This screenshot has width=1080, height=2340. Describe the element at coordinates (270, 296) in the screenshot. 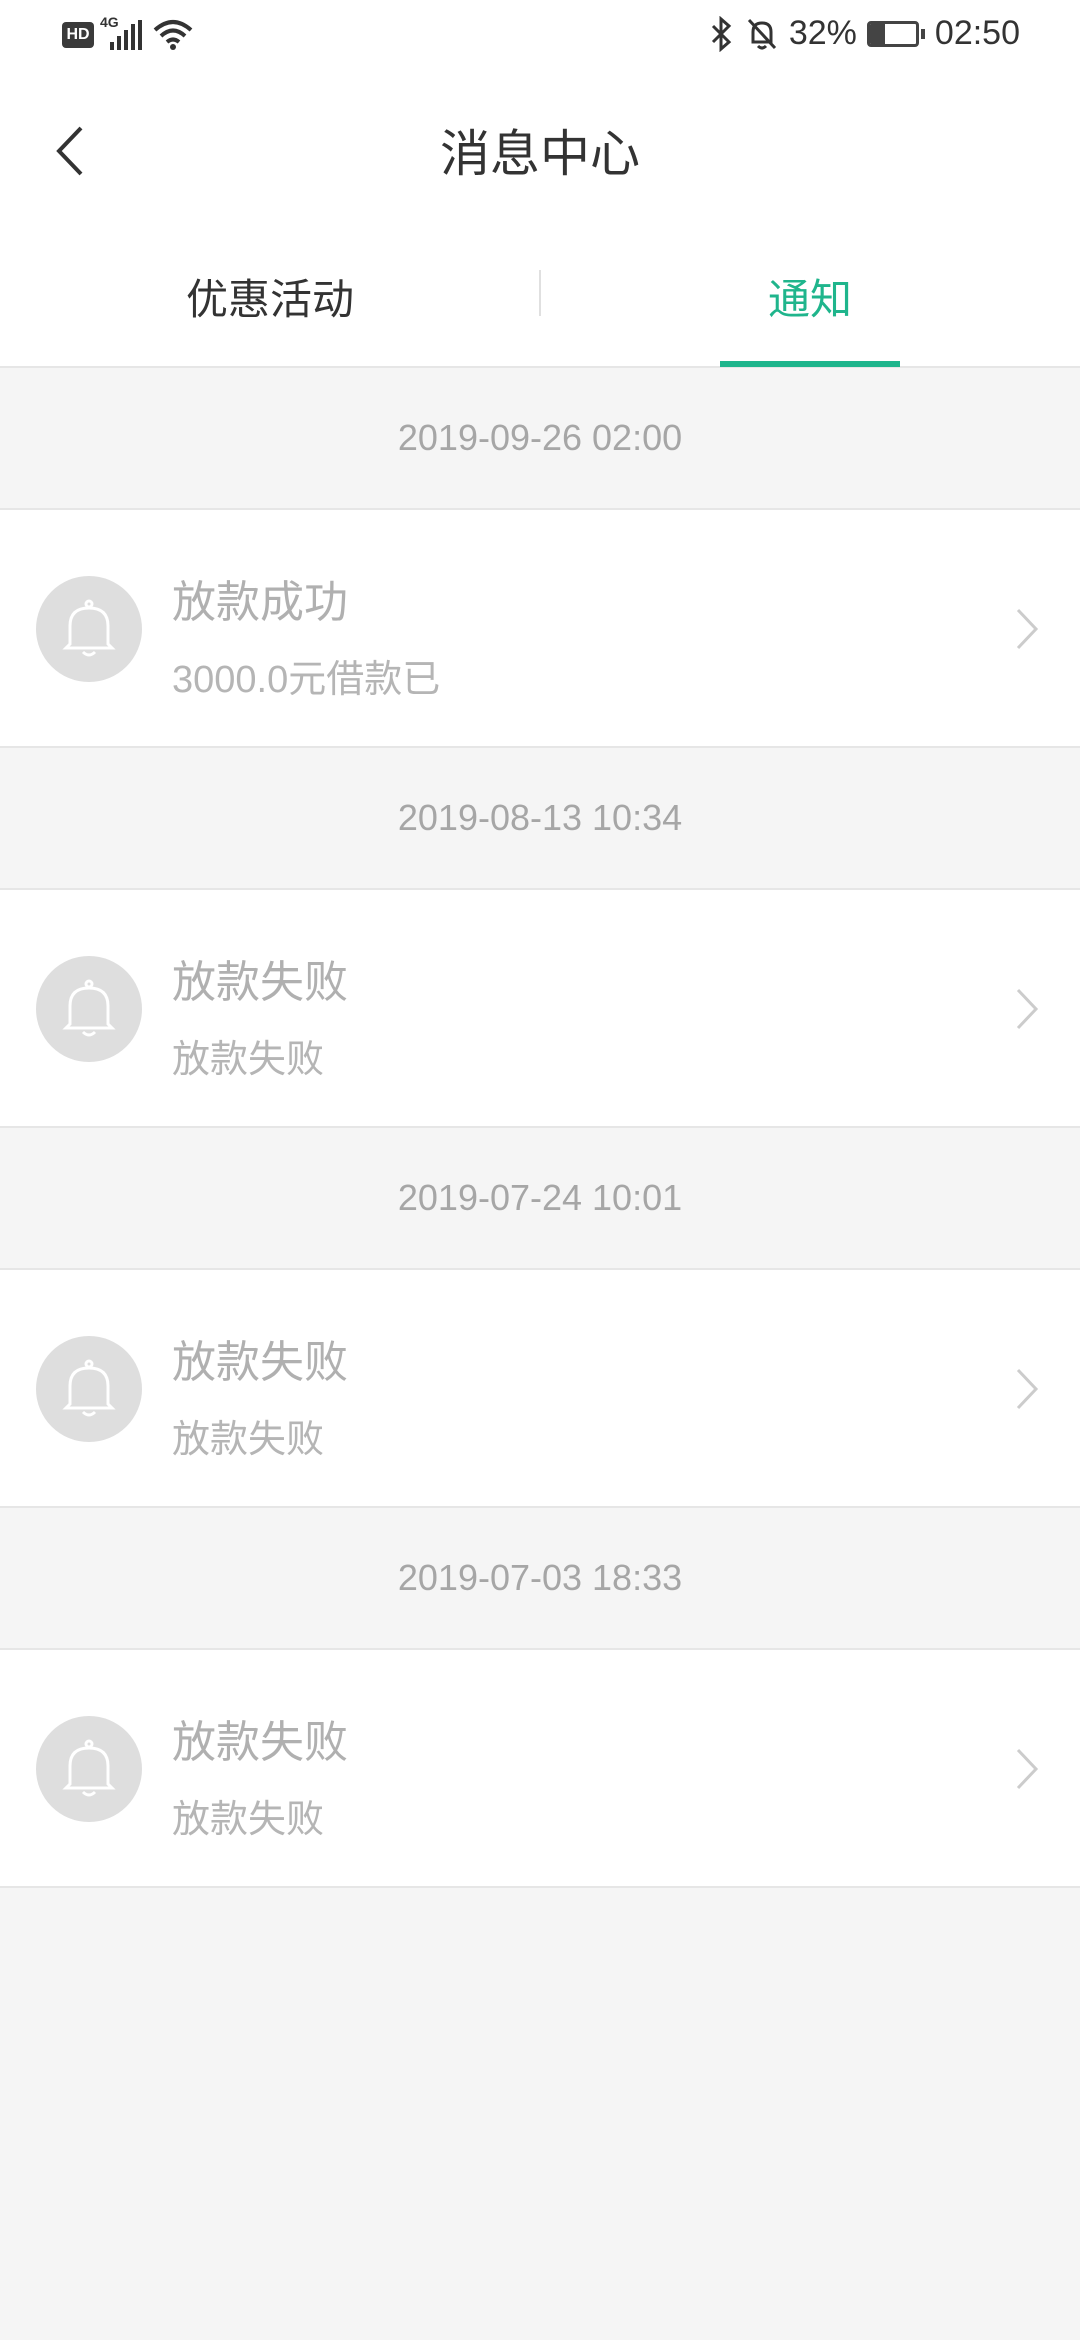

I see `tab-promotions: 优惠活动` at that location.